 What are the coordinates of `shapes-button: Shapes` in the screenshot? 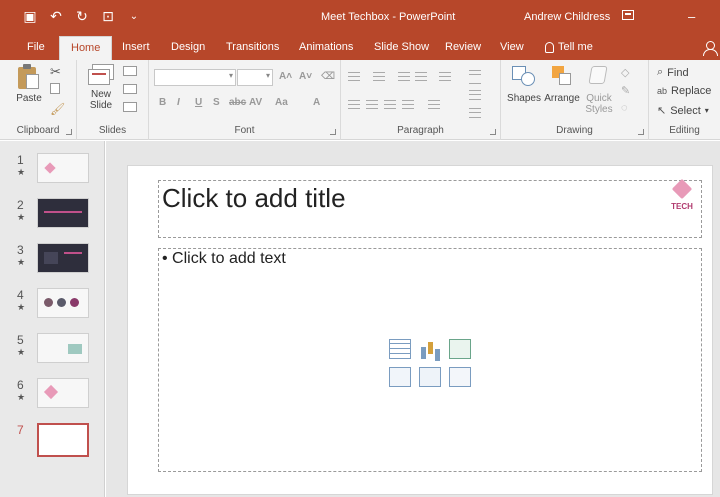 It's located at (524, 84).